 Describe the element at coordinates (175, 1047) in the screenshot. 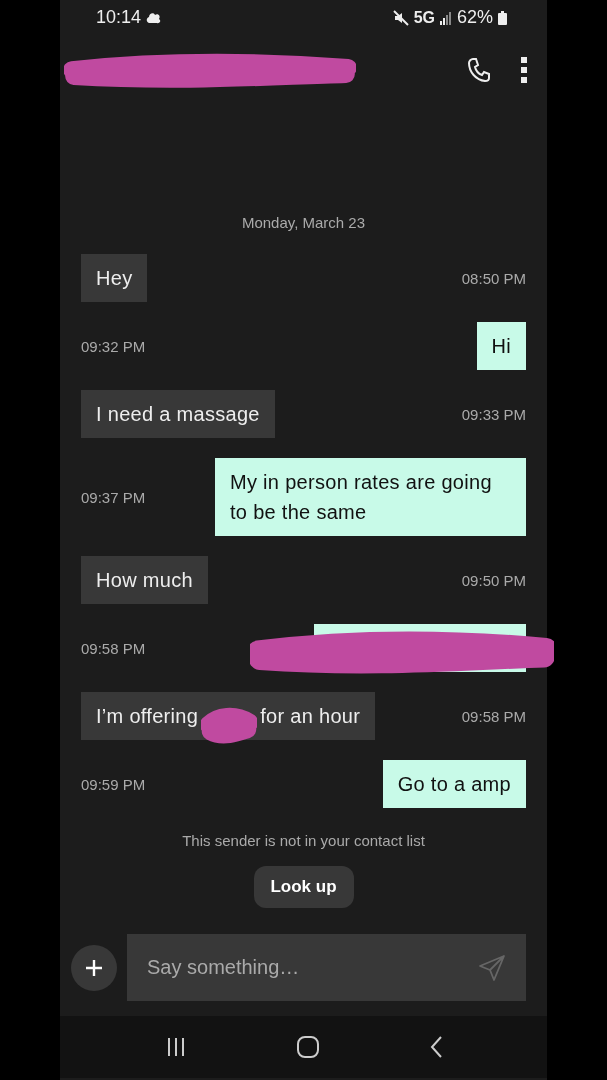

I see `recent-apps-icon` at that location.